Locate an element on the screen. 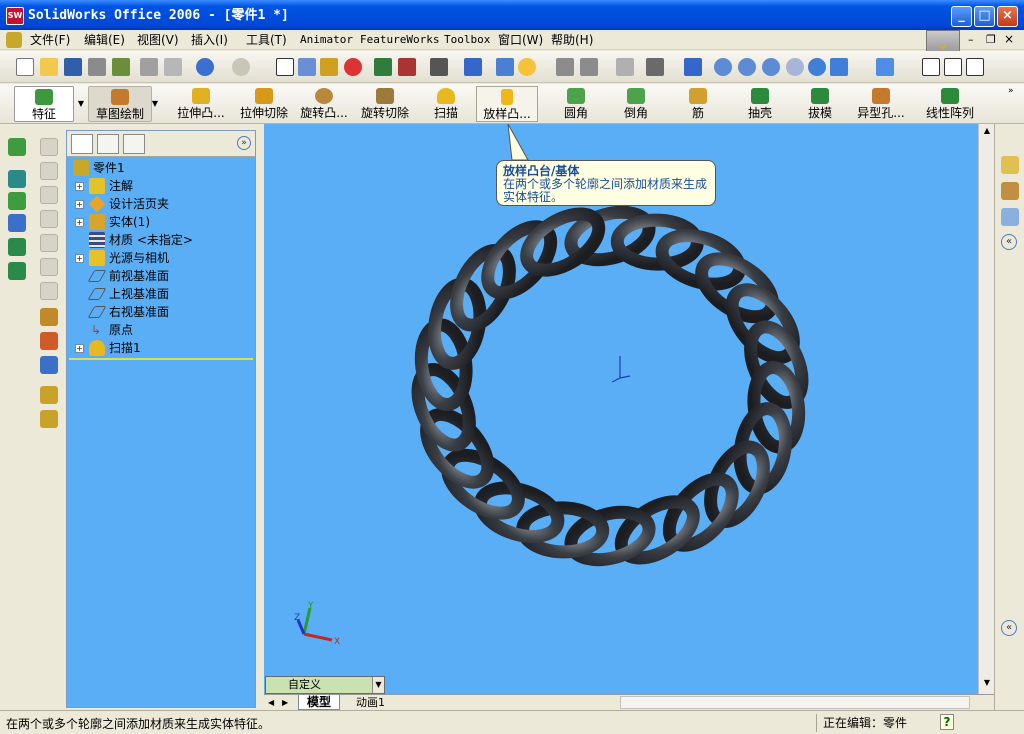 Image resolution: width=1024 pixels, height=734 pixels. tree-item-material: 材质 <未指定> is located at coordinates (164, 240).